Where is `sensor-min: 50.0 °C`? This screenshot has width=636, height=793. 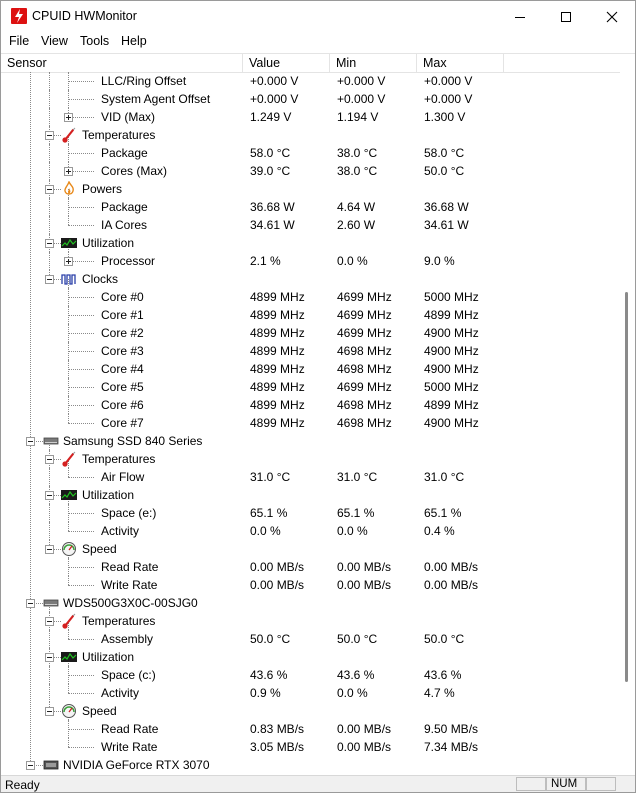 sensor-min: 50.0 °C is located at coordinates (357, 639).